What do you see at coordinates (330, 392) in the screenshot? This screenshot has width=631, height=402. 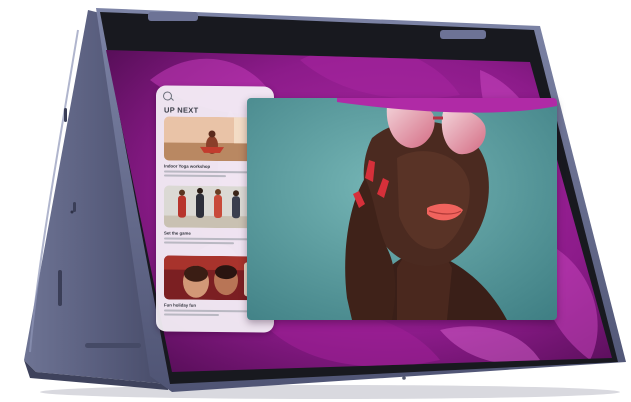 I see `ground-shadow` at bounding box center [330, 392].